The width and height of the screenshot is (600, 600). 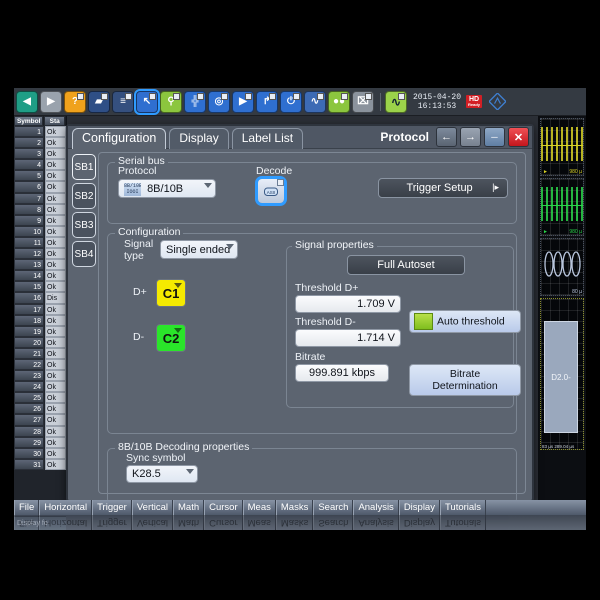 What do you see at coordinates (171, 338) in the screenshot?
I see `dminus-channel-select: C2` at bounding box center [171, 338].